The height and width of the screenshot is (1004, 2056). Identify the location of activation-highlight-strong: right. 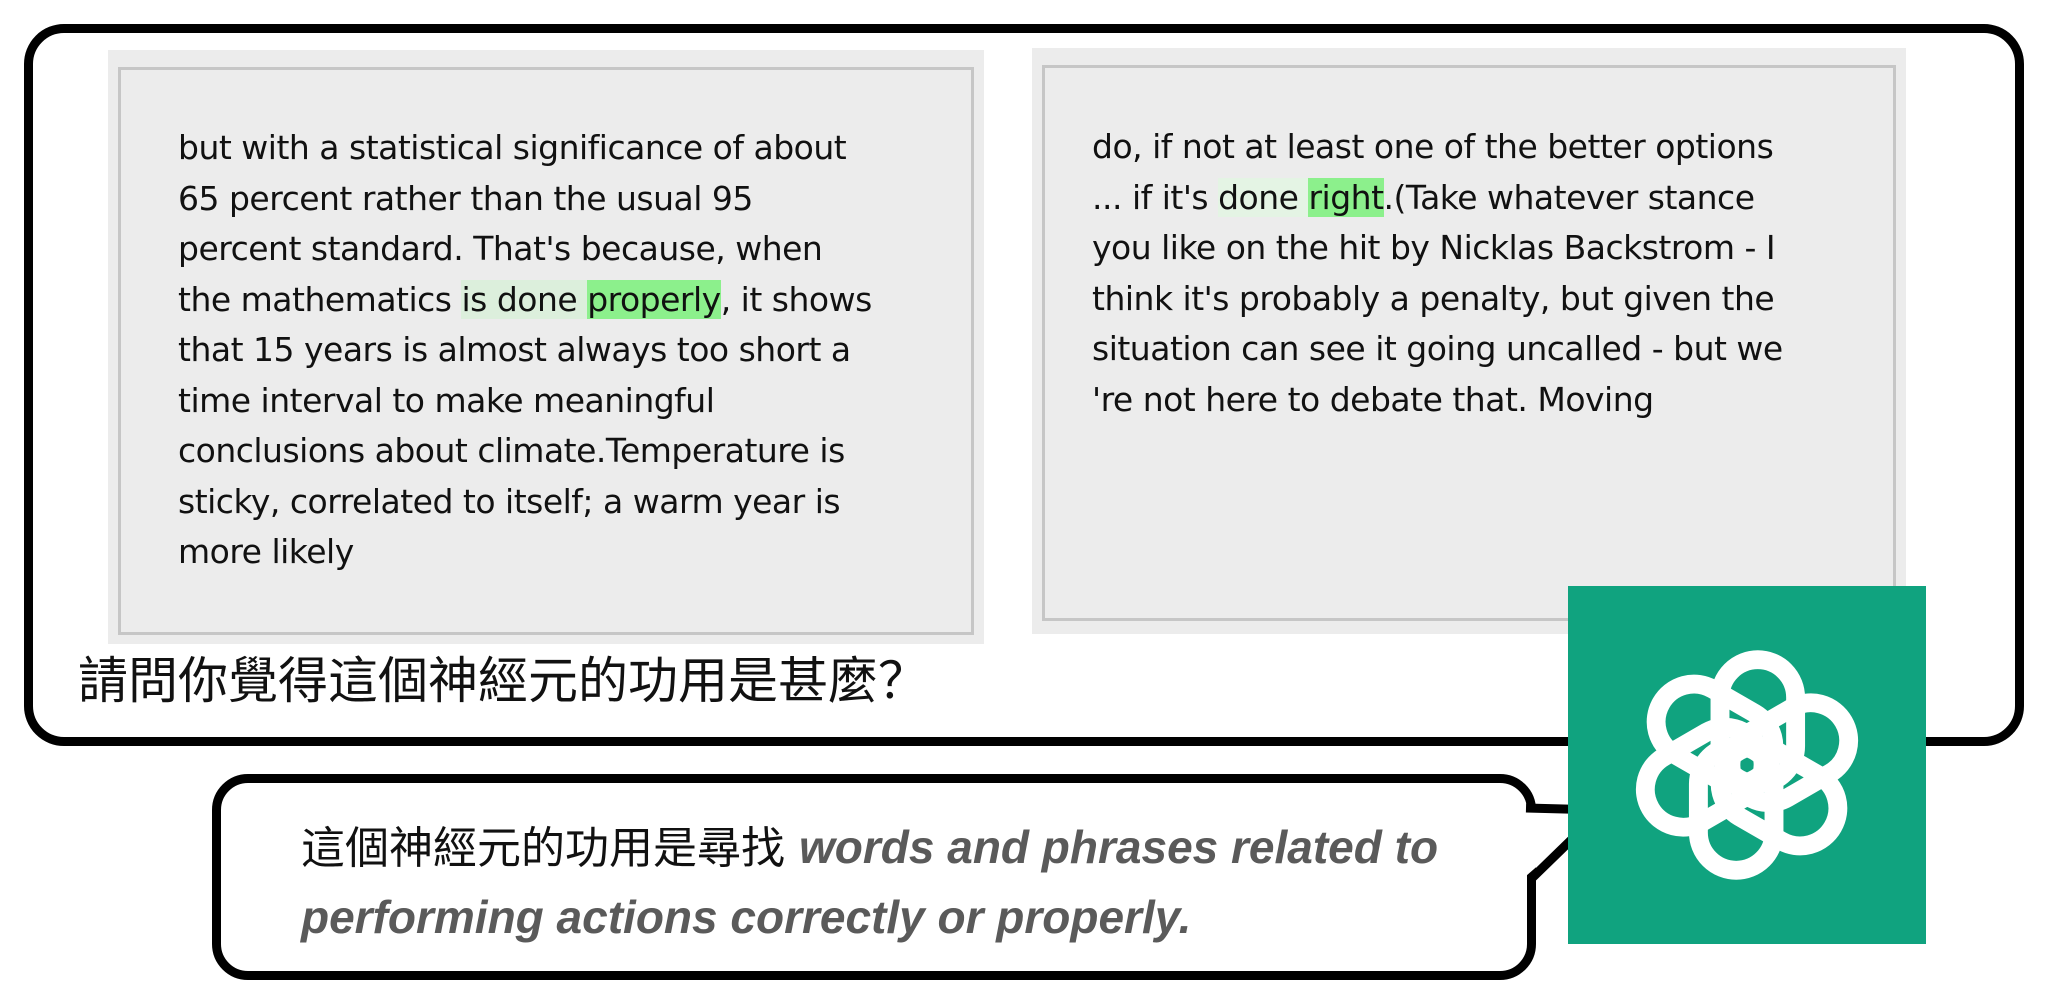
(1346, 197).